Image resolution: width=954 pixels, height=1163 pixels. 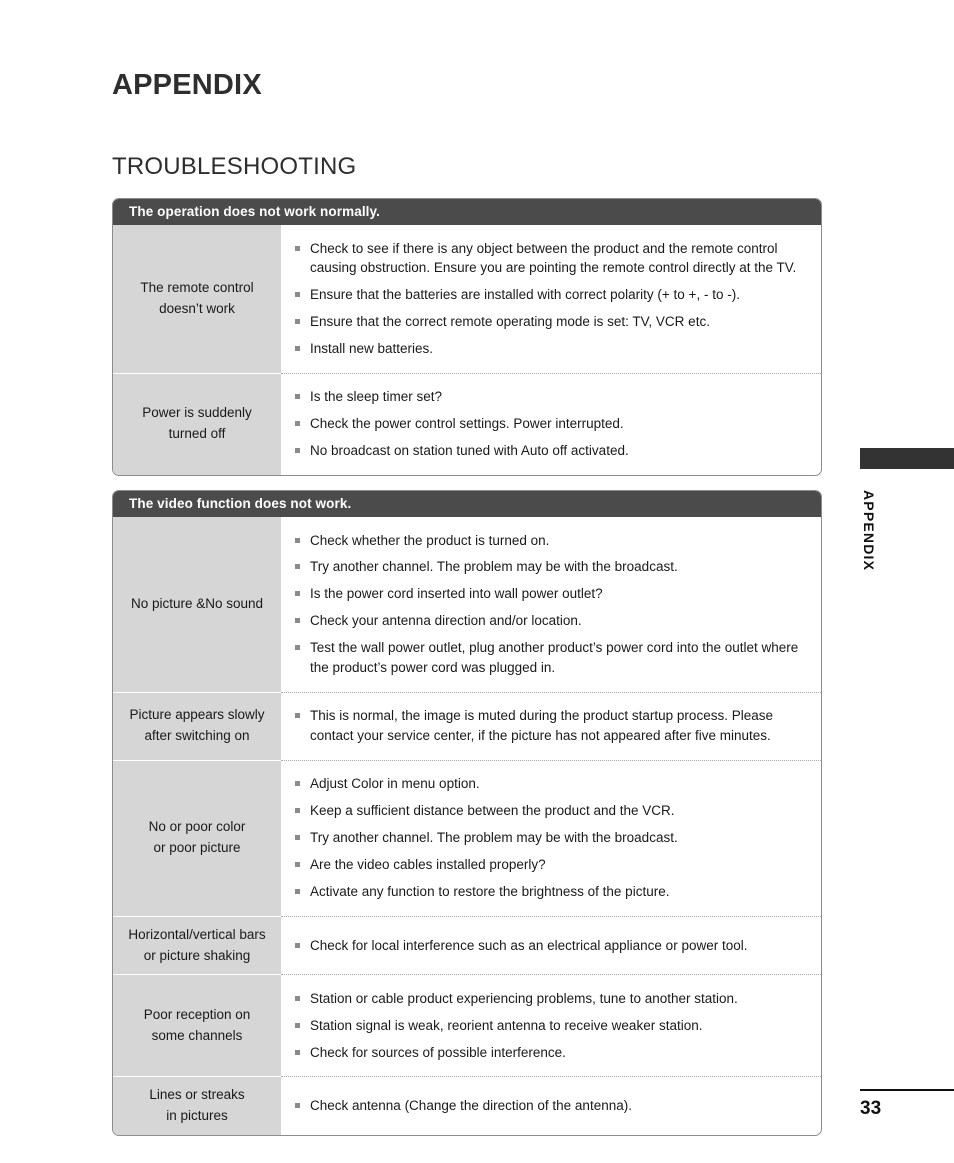 I want to click on table-row-label-line: or poor picture, so click(x=197, y=848).